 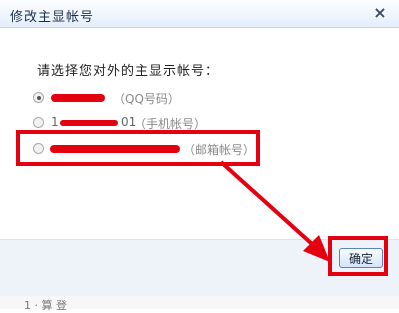 I want to click on highlight-box-email-option, so click(x=138, y=148).